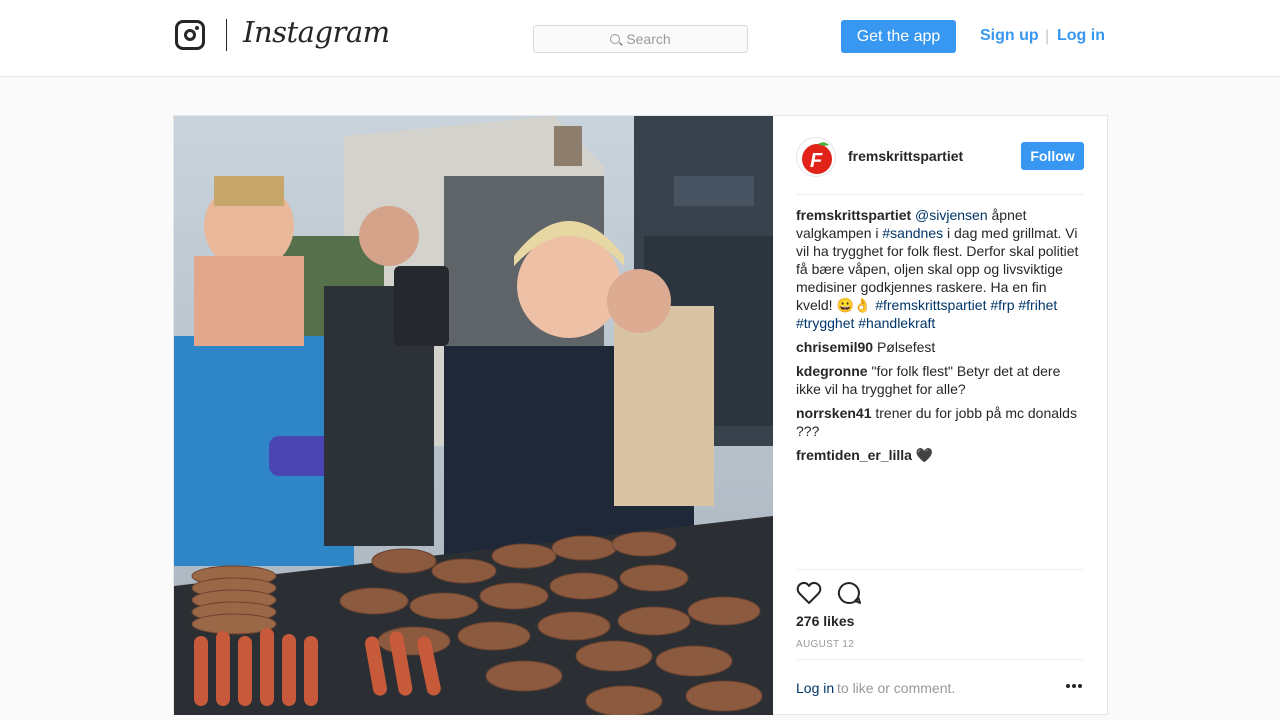 The image size is (1280, 720). Describe the element at coordinates (832, 371) in the screenshot. I see `comment-username: kdegronne` at that location.